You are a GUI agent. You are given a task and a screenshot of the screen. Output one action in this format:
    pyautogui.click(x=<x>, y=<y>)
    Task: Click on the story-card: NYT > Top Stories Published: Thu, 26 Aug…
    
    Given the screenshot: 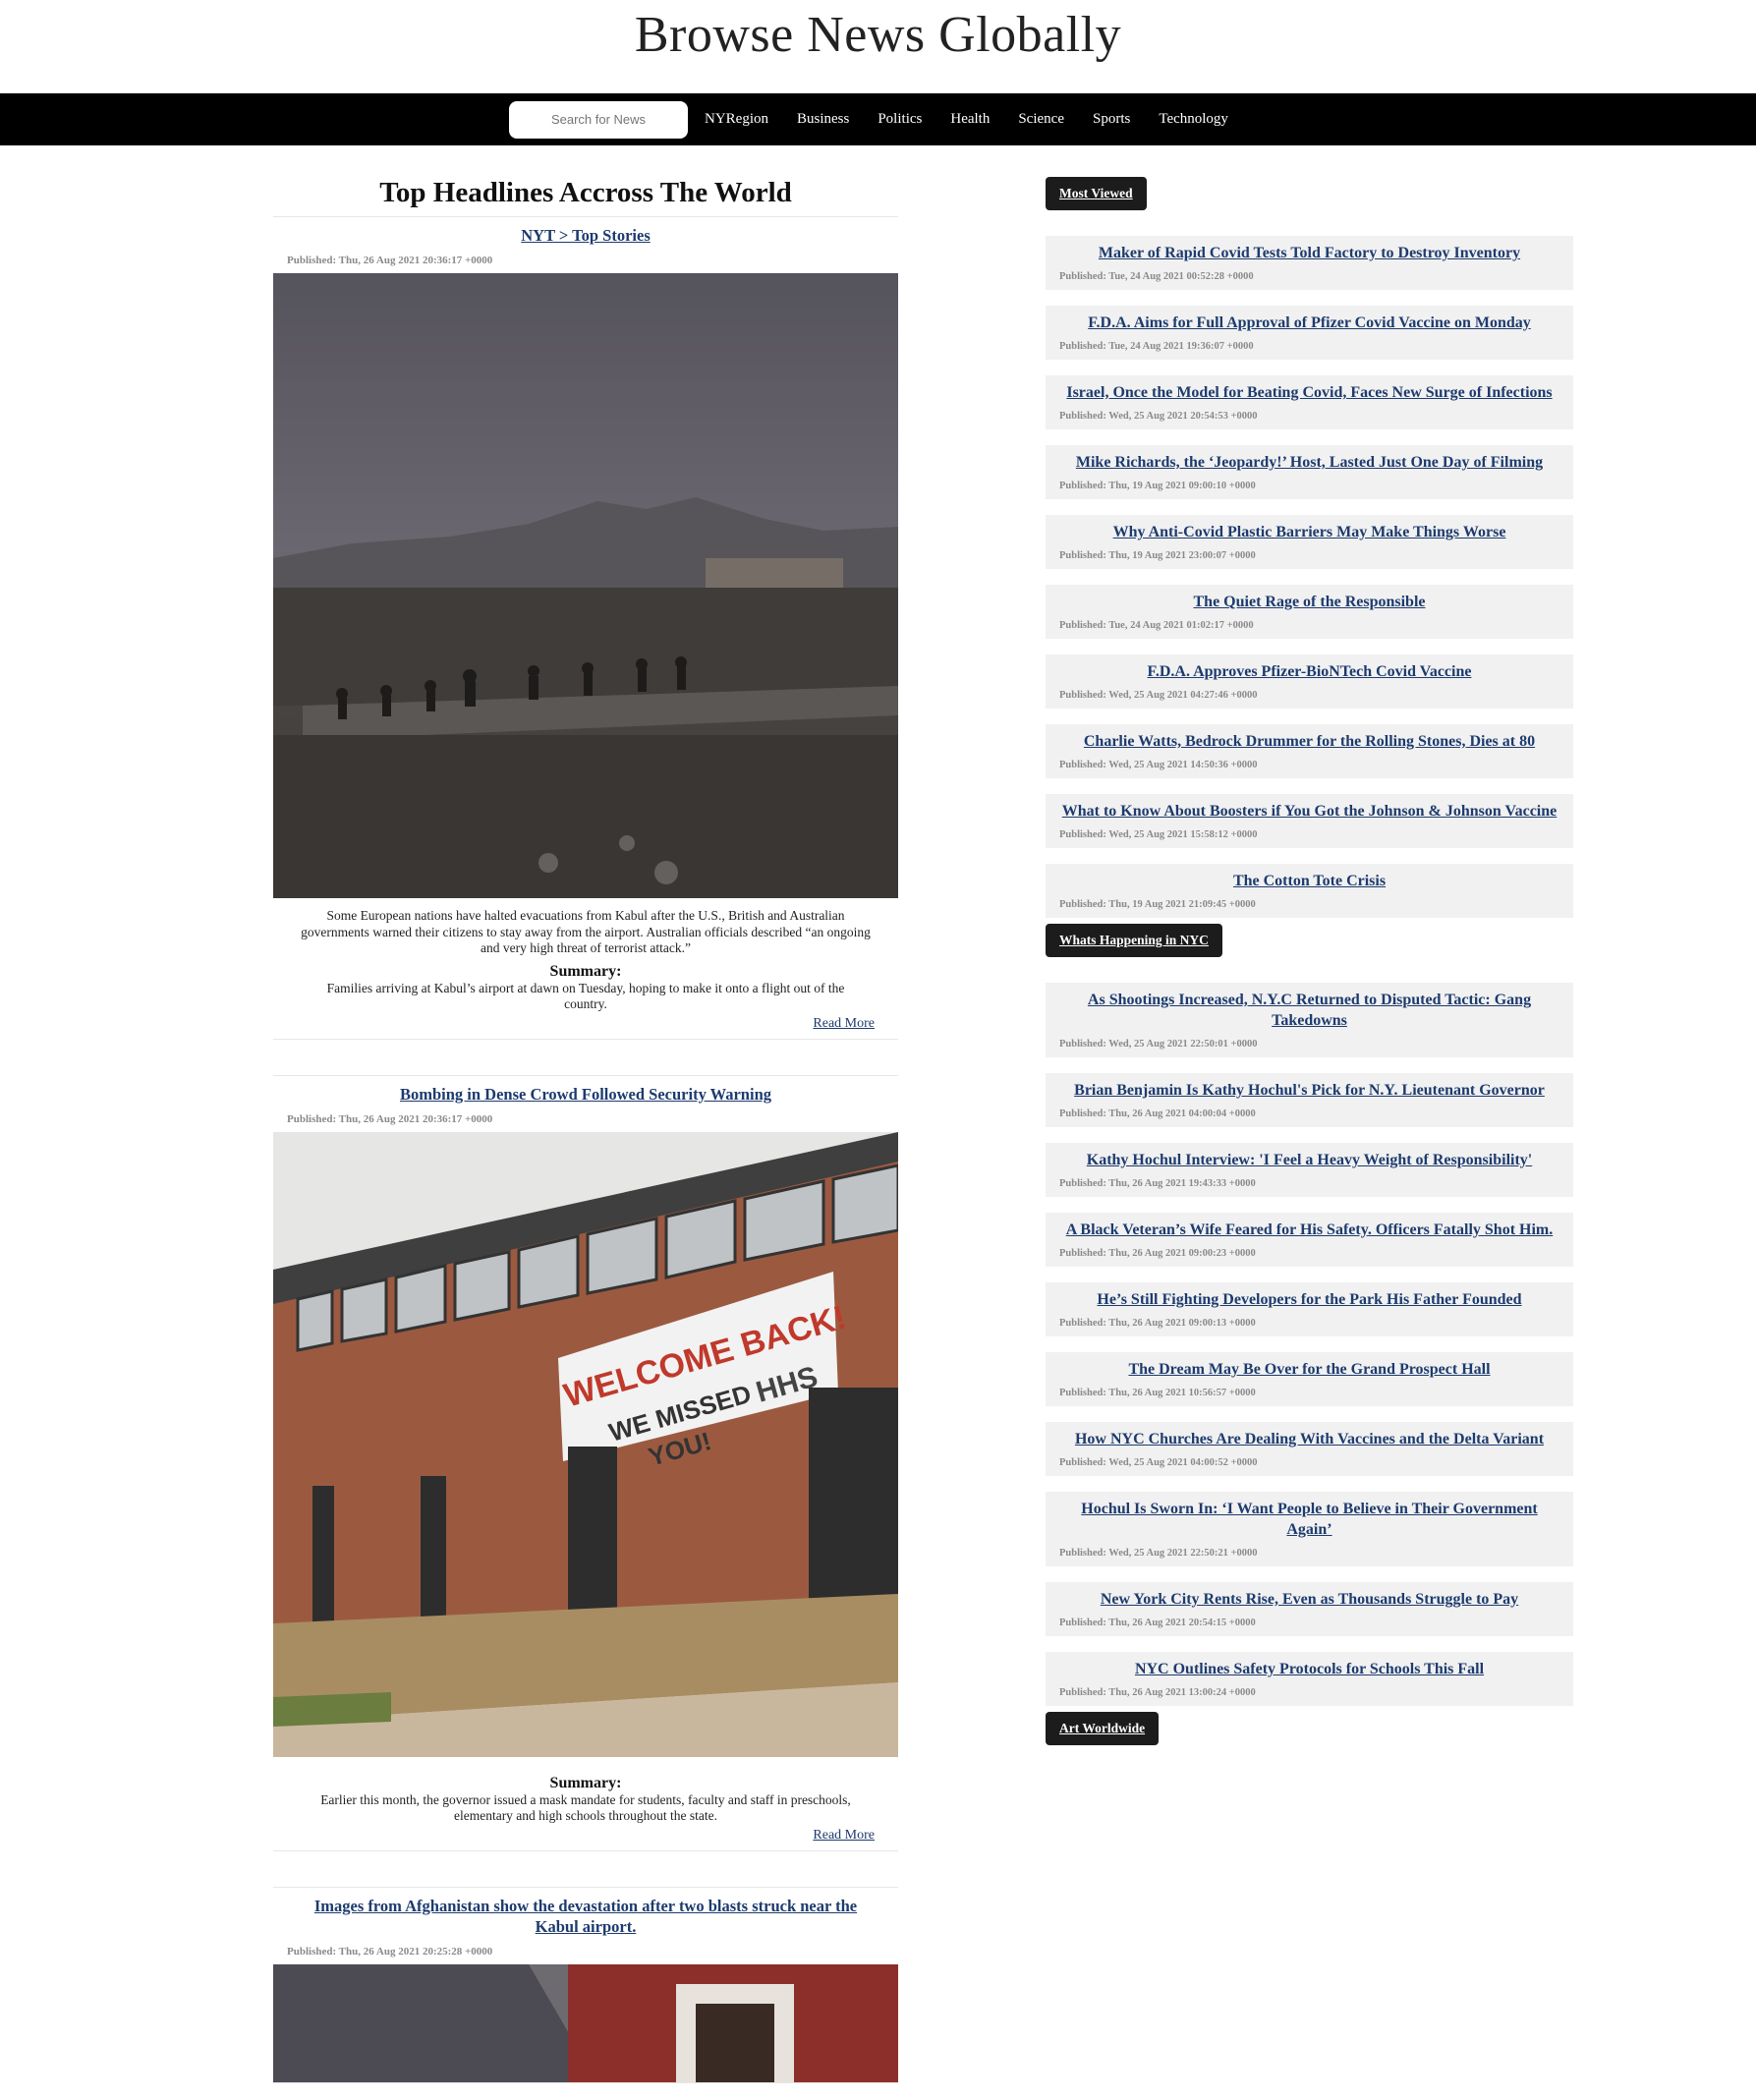 What is the action you would take?
    pyautogui.click(x=585, y=628)
    